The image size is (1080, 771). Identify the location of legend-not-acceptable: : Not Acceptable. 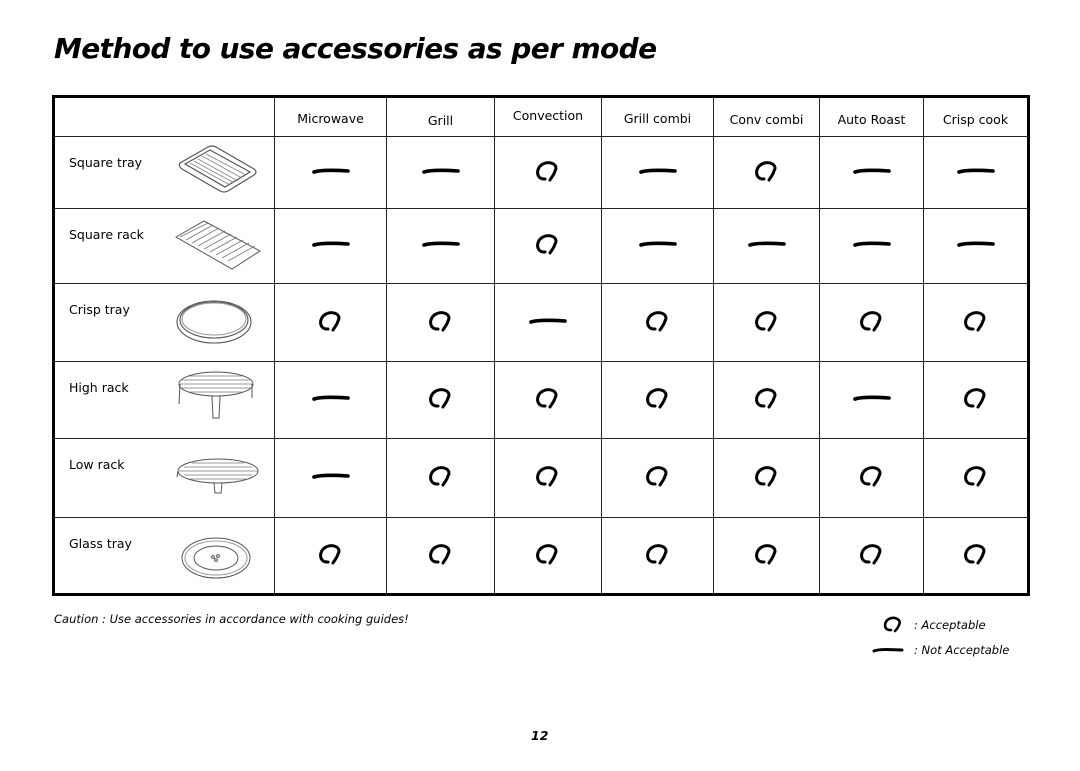
(941, 649).